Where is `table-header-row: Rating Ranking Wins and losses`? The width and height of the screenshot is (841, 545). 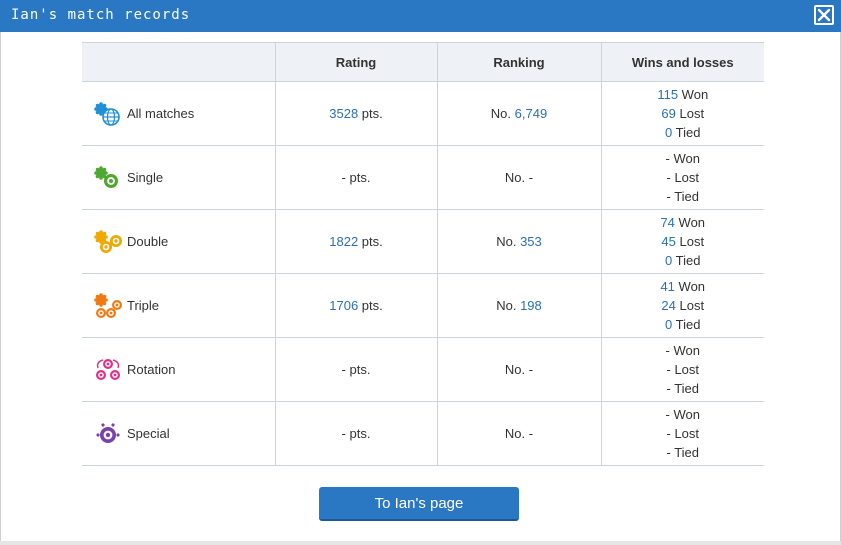 table-header-row: Rating Ranking Wins and losses is located at coordinates (423, 62).